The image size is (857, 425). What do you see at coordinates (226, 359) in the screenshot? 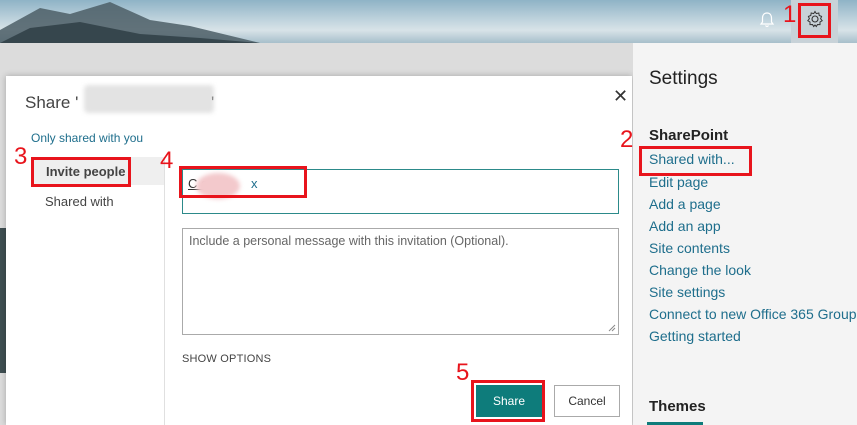
I see `show-options-link: SHOW OPTIONS` at bounding box center [226, 359].